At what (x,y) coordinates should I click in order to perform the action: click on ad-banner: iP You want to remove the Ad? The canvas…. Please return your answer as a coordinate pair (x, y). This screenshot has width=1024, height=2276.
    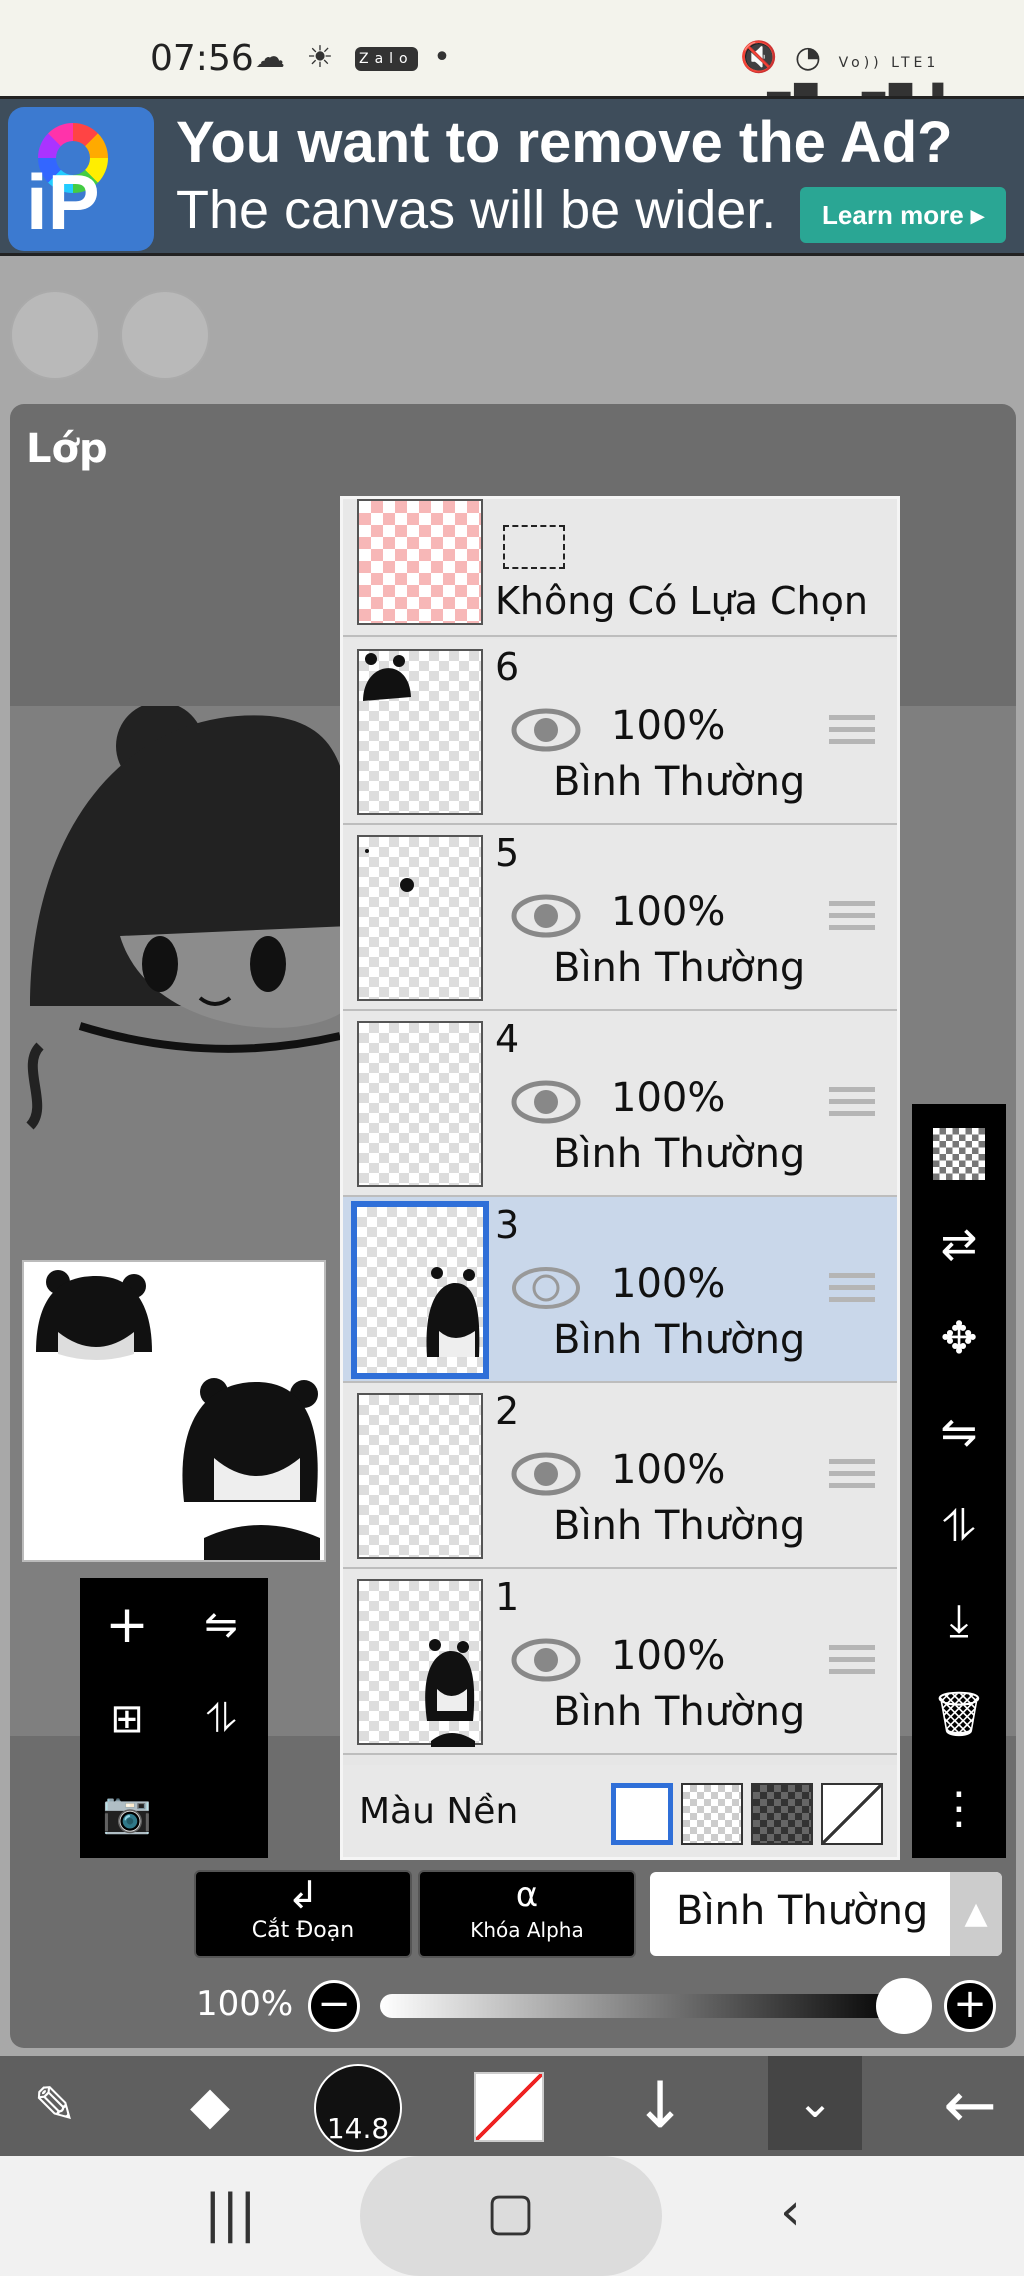
    Looking at the image, I should click on (512, 176).